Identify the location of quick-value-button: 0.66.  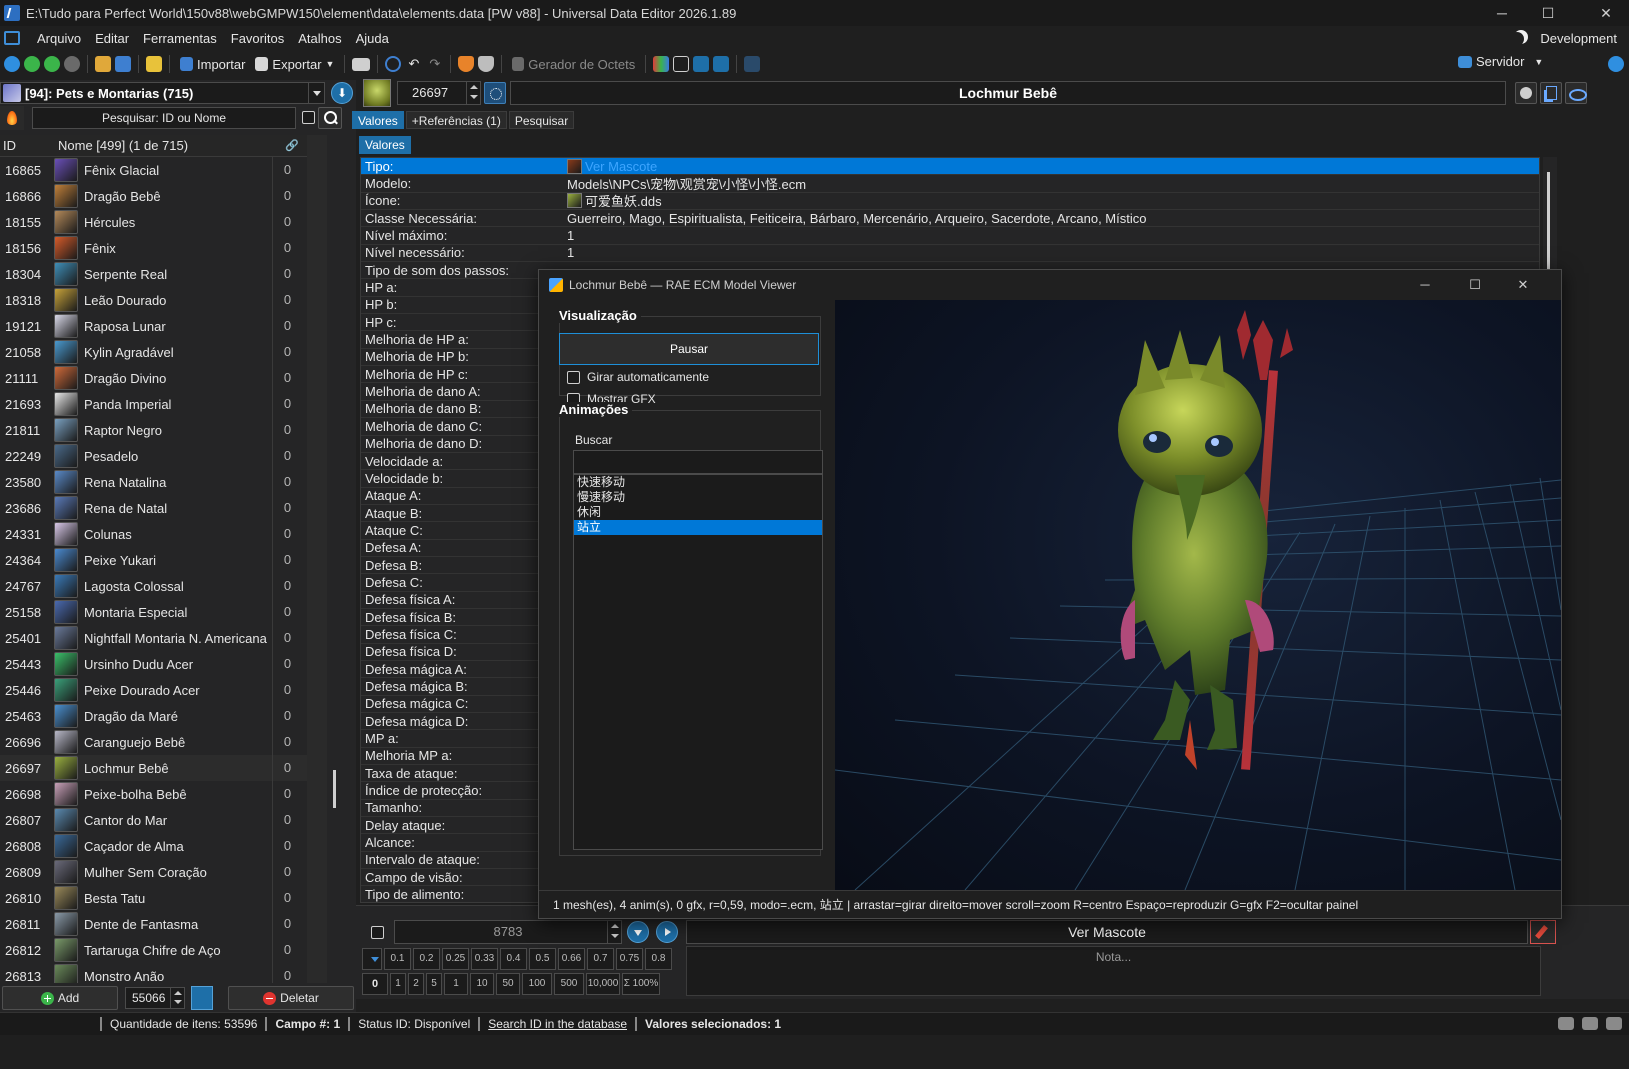
(571, 959).